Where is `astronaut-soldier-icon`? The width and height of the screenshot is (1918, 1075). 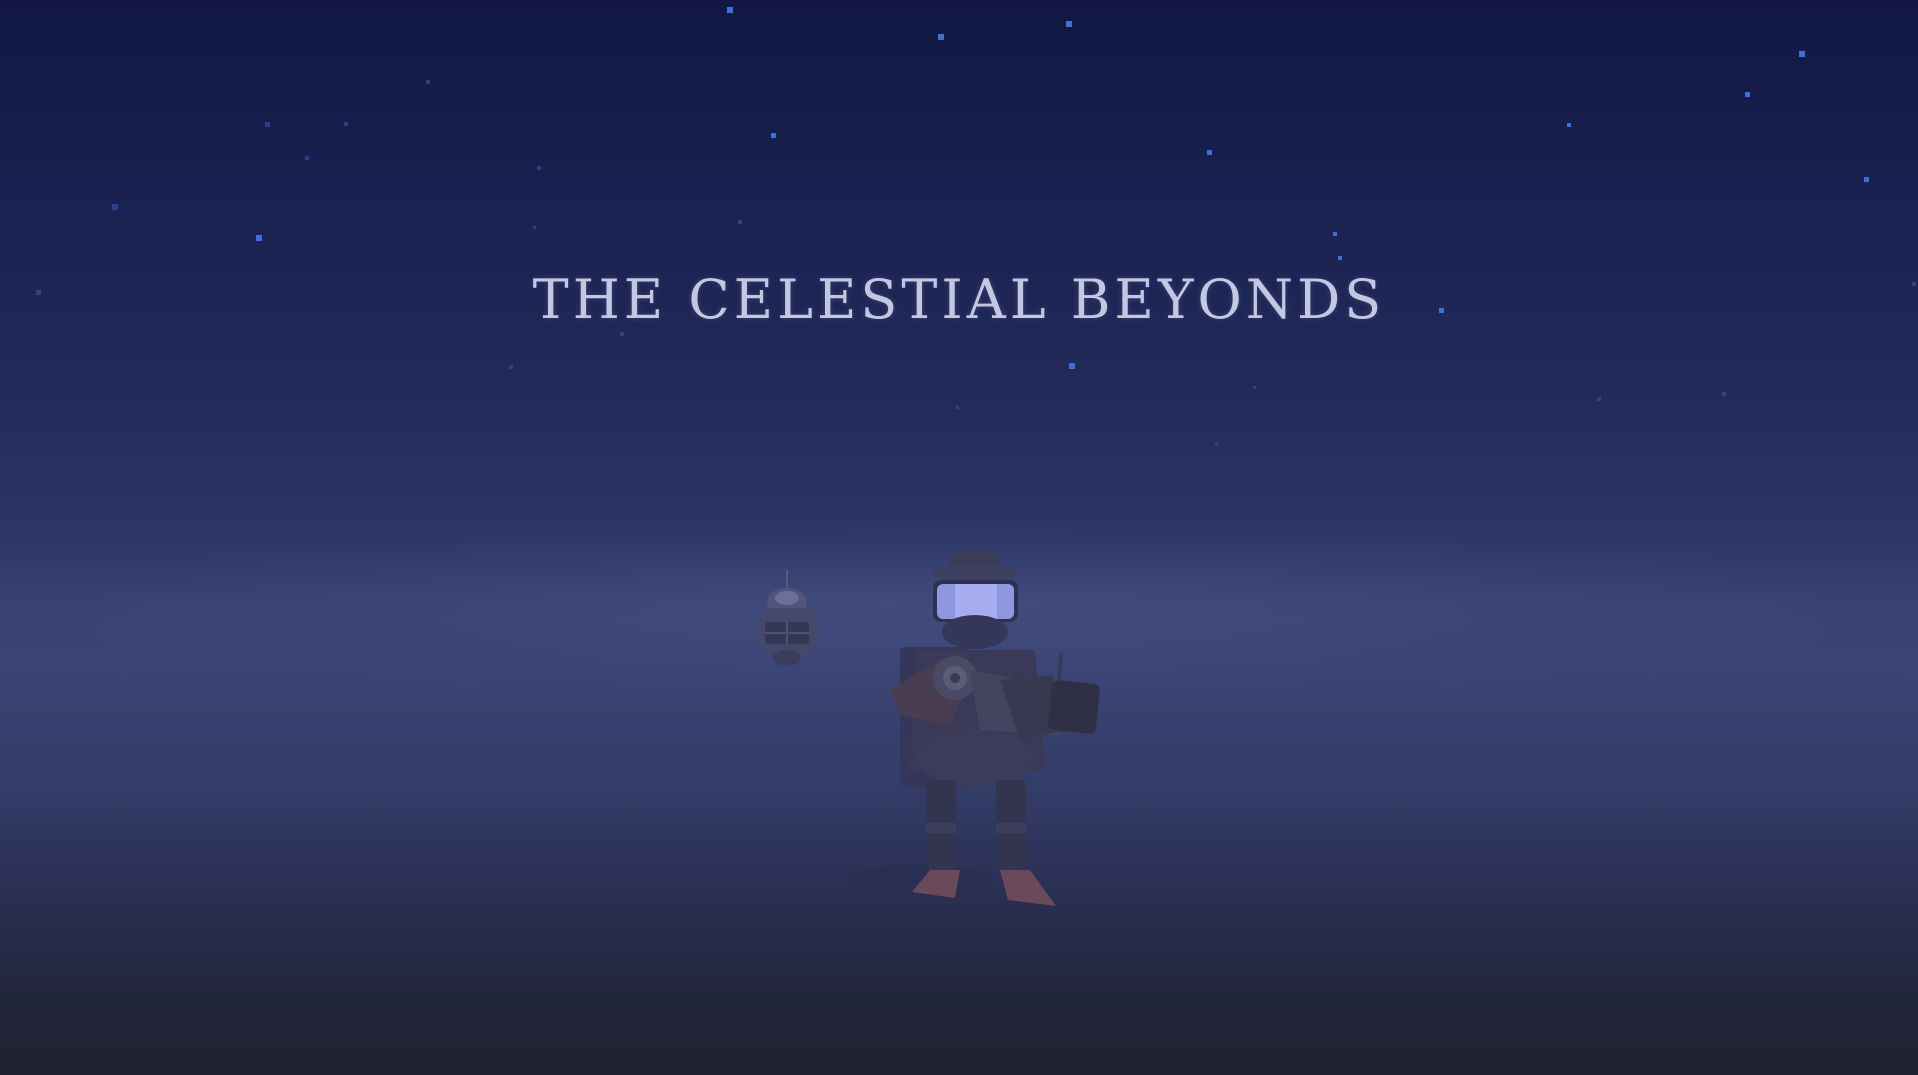 astronaut-soldier-icon is located at coordinates (980, 740).